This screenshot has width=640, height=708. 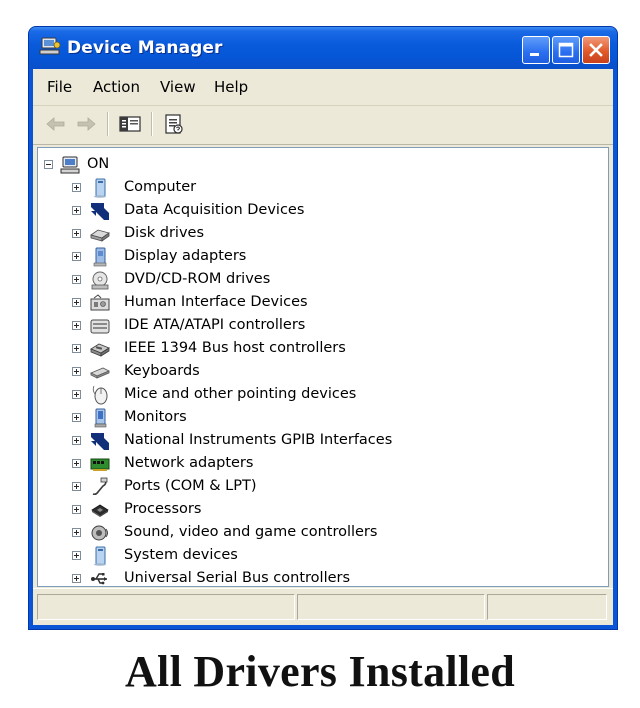 I want to click on menu-bar: File Action View Help, so click(x=323, y=87).